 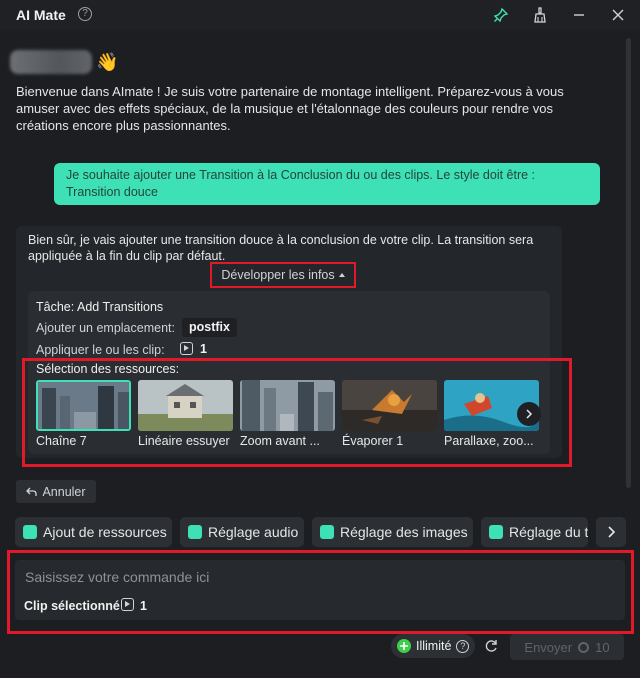 What do you see at coordinates (105, 328) in the screenshot?
I see `placement-label: Ajouter un emplacement:` at bounding box center [105, 328].